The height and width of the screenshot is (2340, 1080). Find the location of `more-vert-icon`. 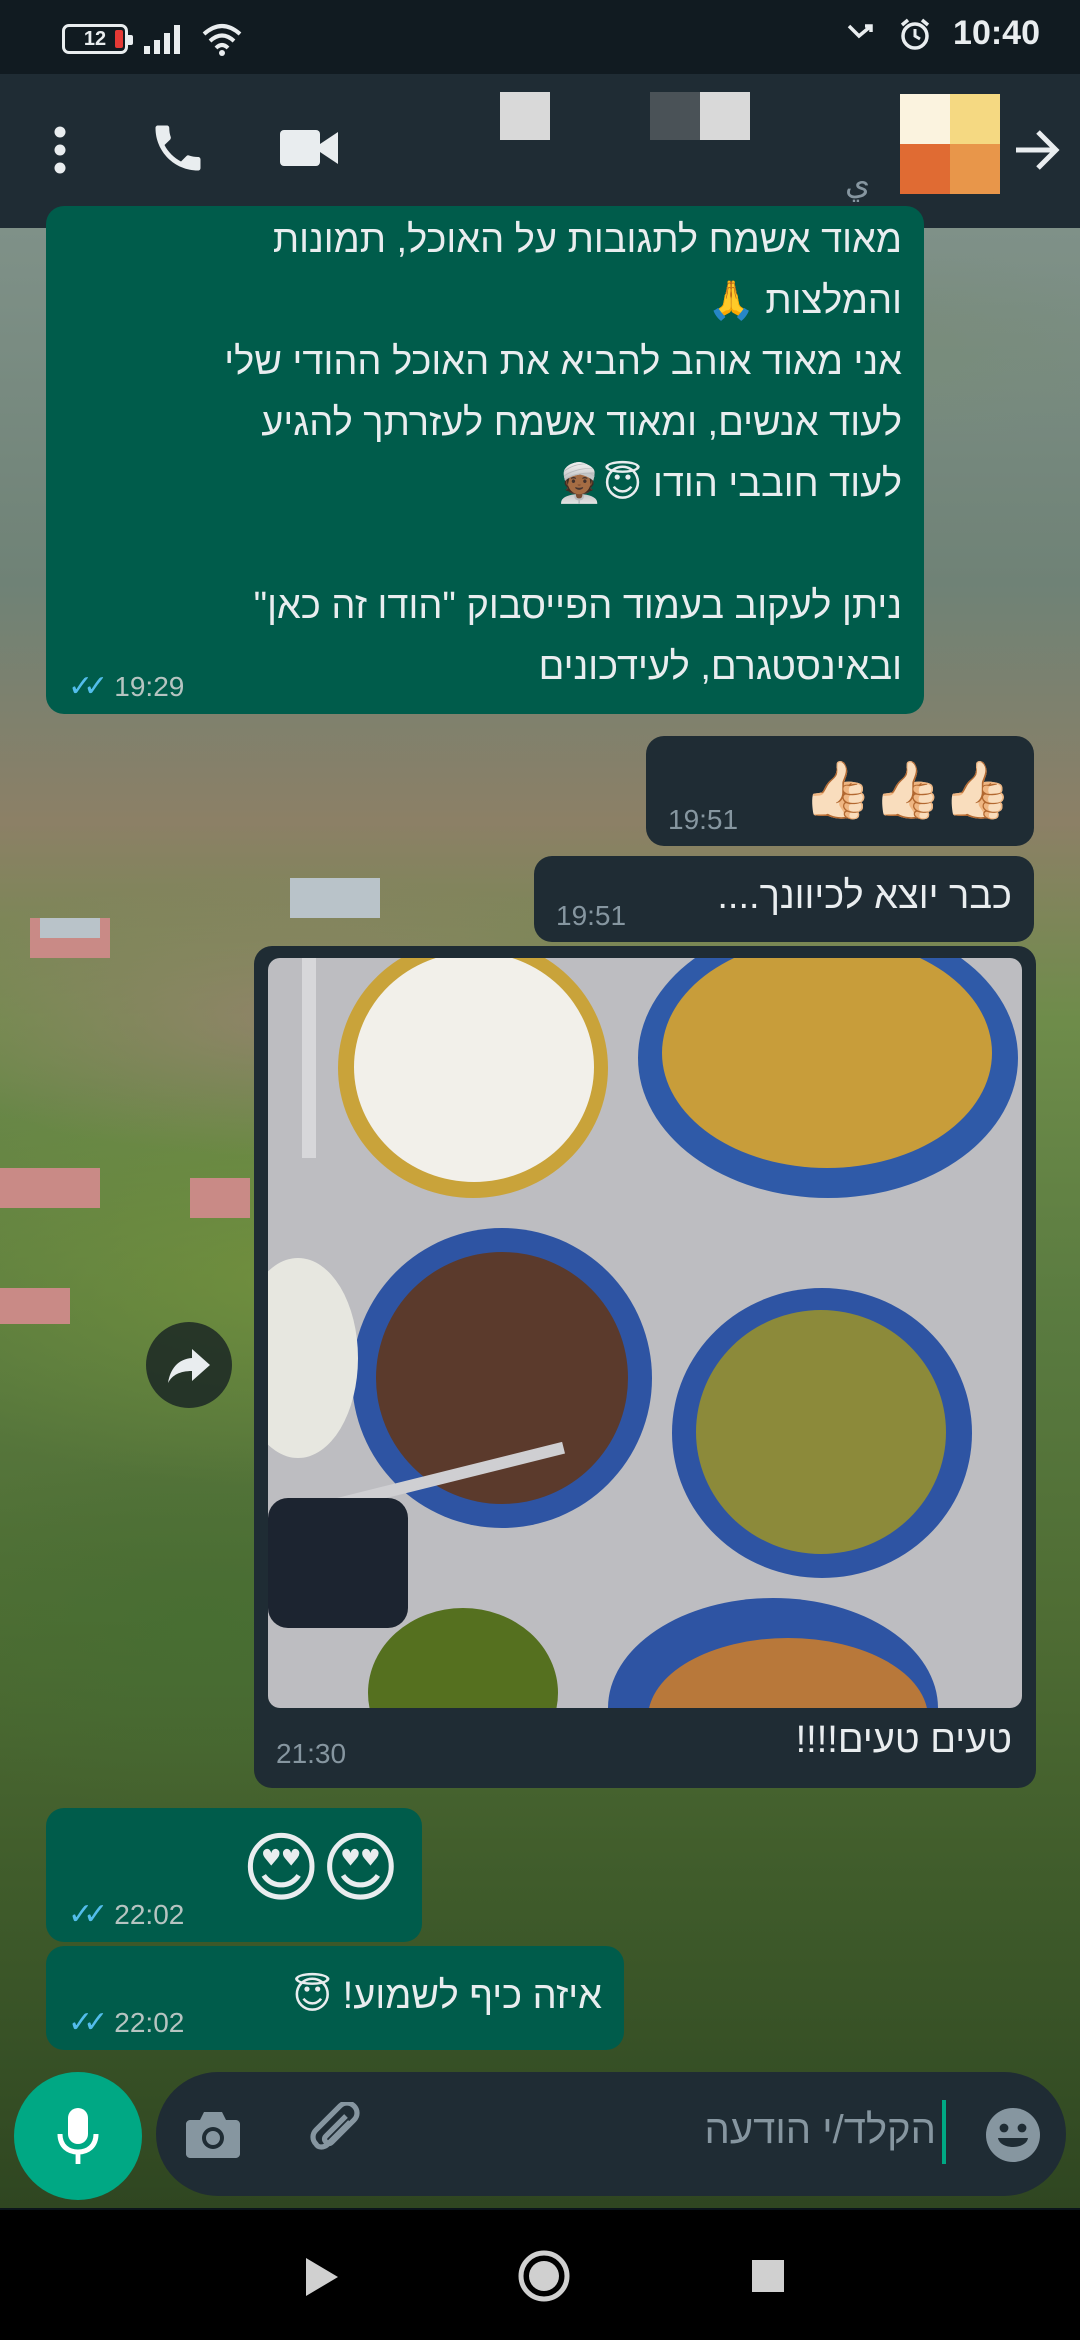

more-vert-icon is located at coordinates (60, 150).